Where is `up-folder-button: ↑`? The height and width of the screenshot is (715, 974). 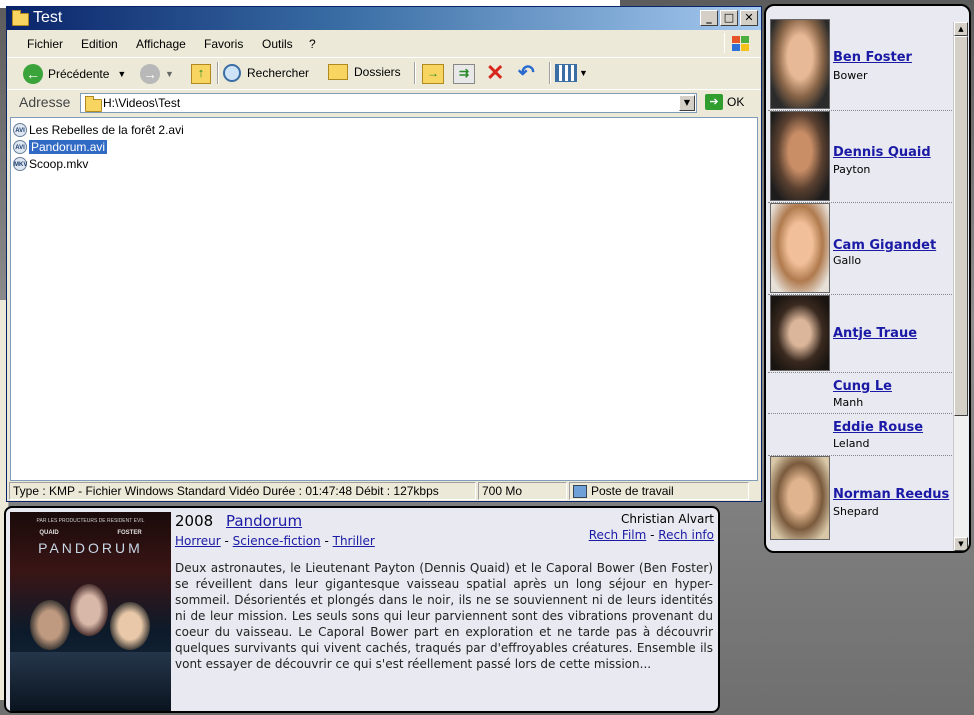 up-folder-button: ↑ is located at coordinates (201, 74).